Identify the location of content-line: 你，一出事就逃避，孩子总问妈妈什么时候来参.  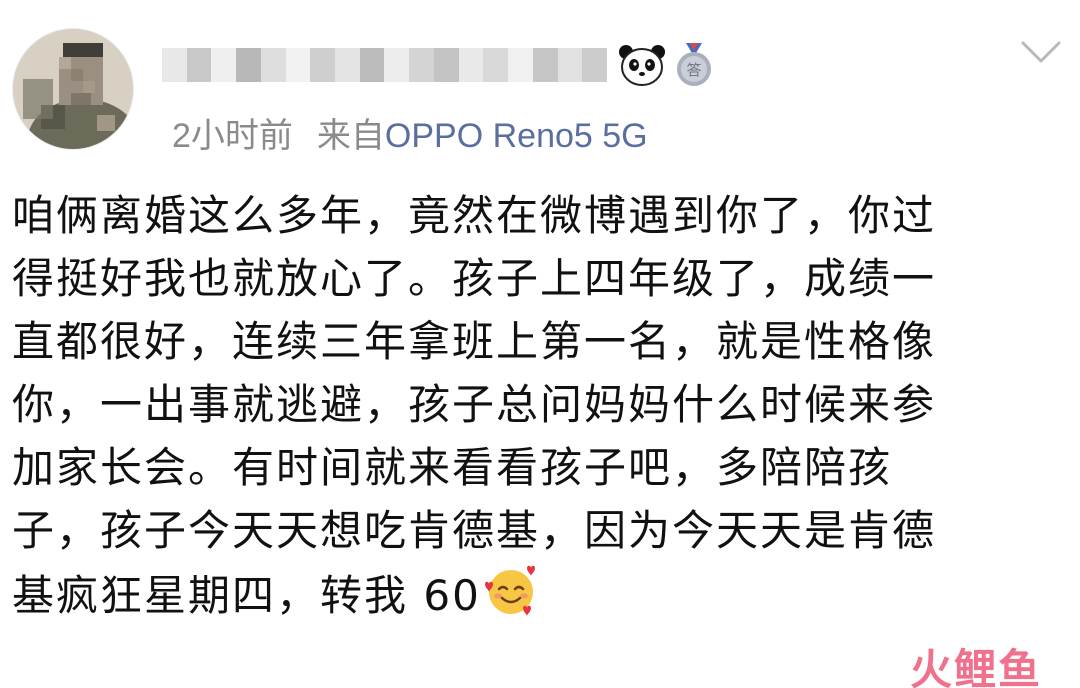
(474, 404).